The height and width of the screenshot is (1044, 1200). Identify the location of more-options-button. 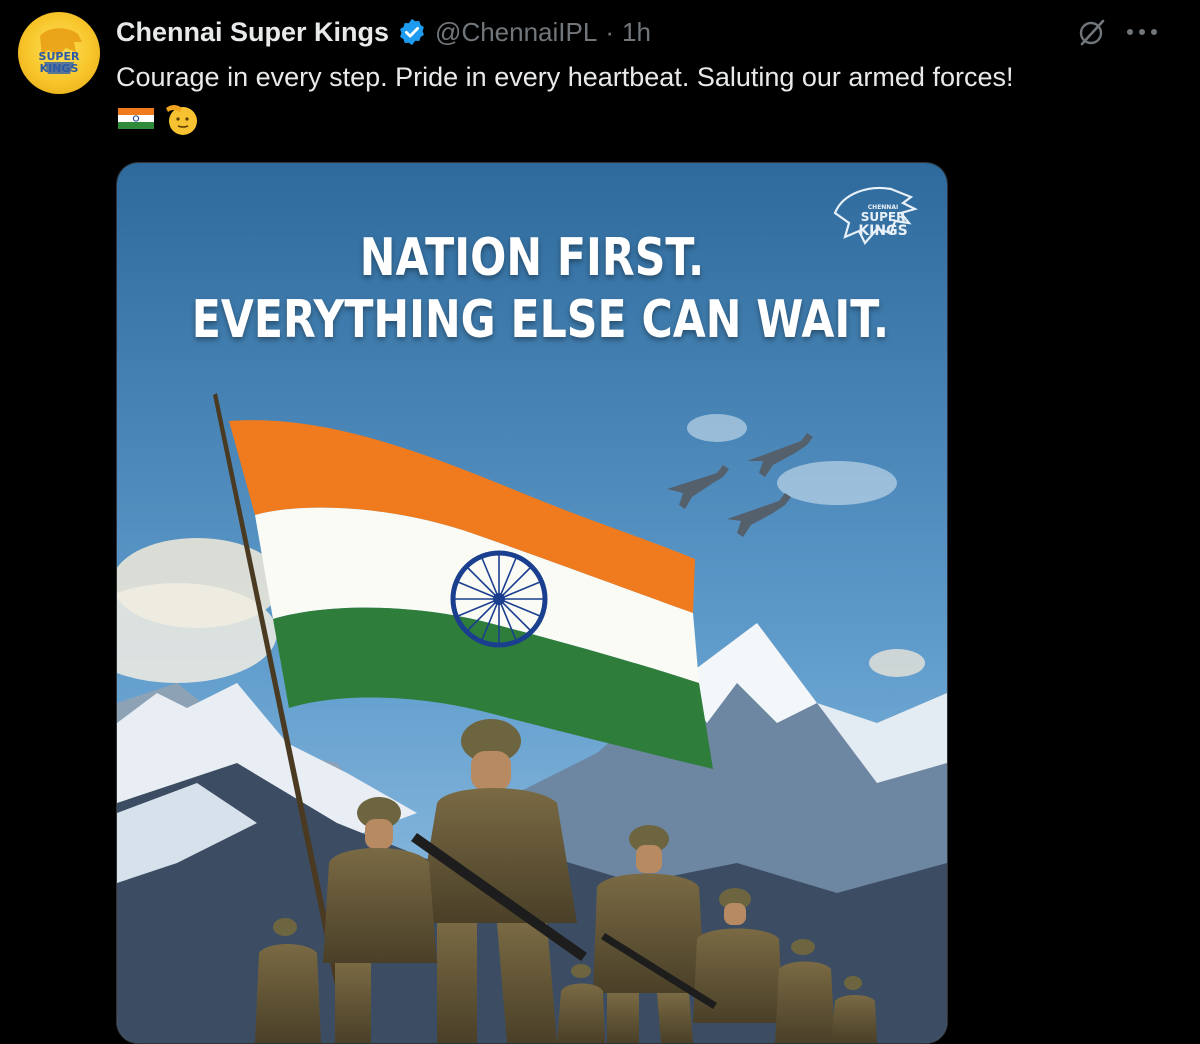
(1142, 32).